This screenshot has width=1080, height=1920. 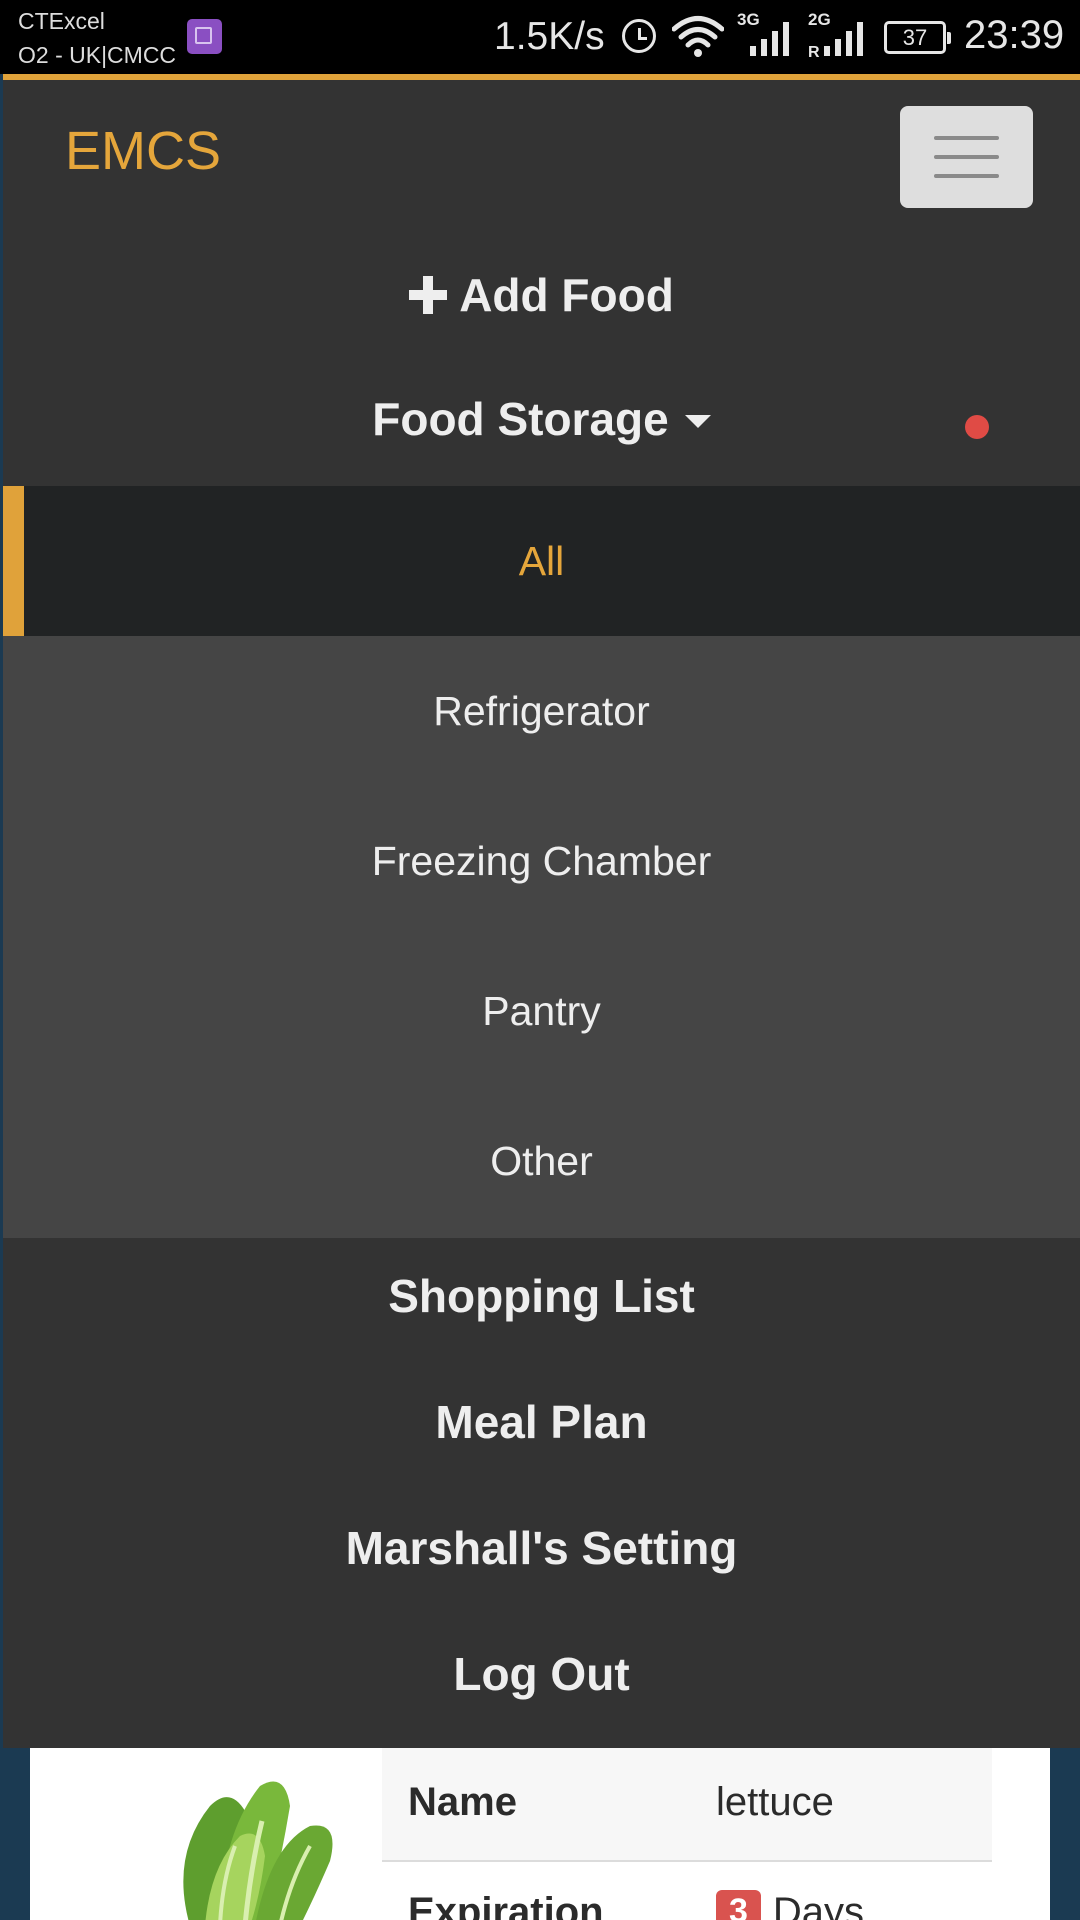 I want to click on expiration-value: 3 Days, so click(x=790, y=1905).